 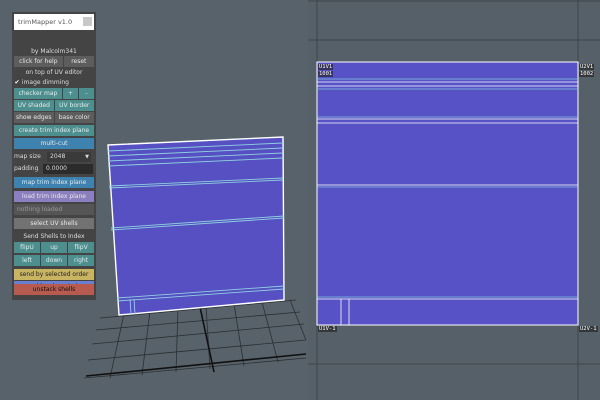 I want to click on uv-display-row: UV shaded UV border, so click(x=54, y=105).